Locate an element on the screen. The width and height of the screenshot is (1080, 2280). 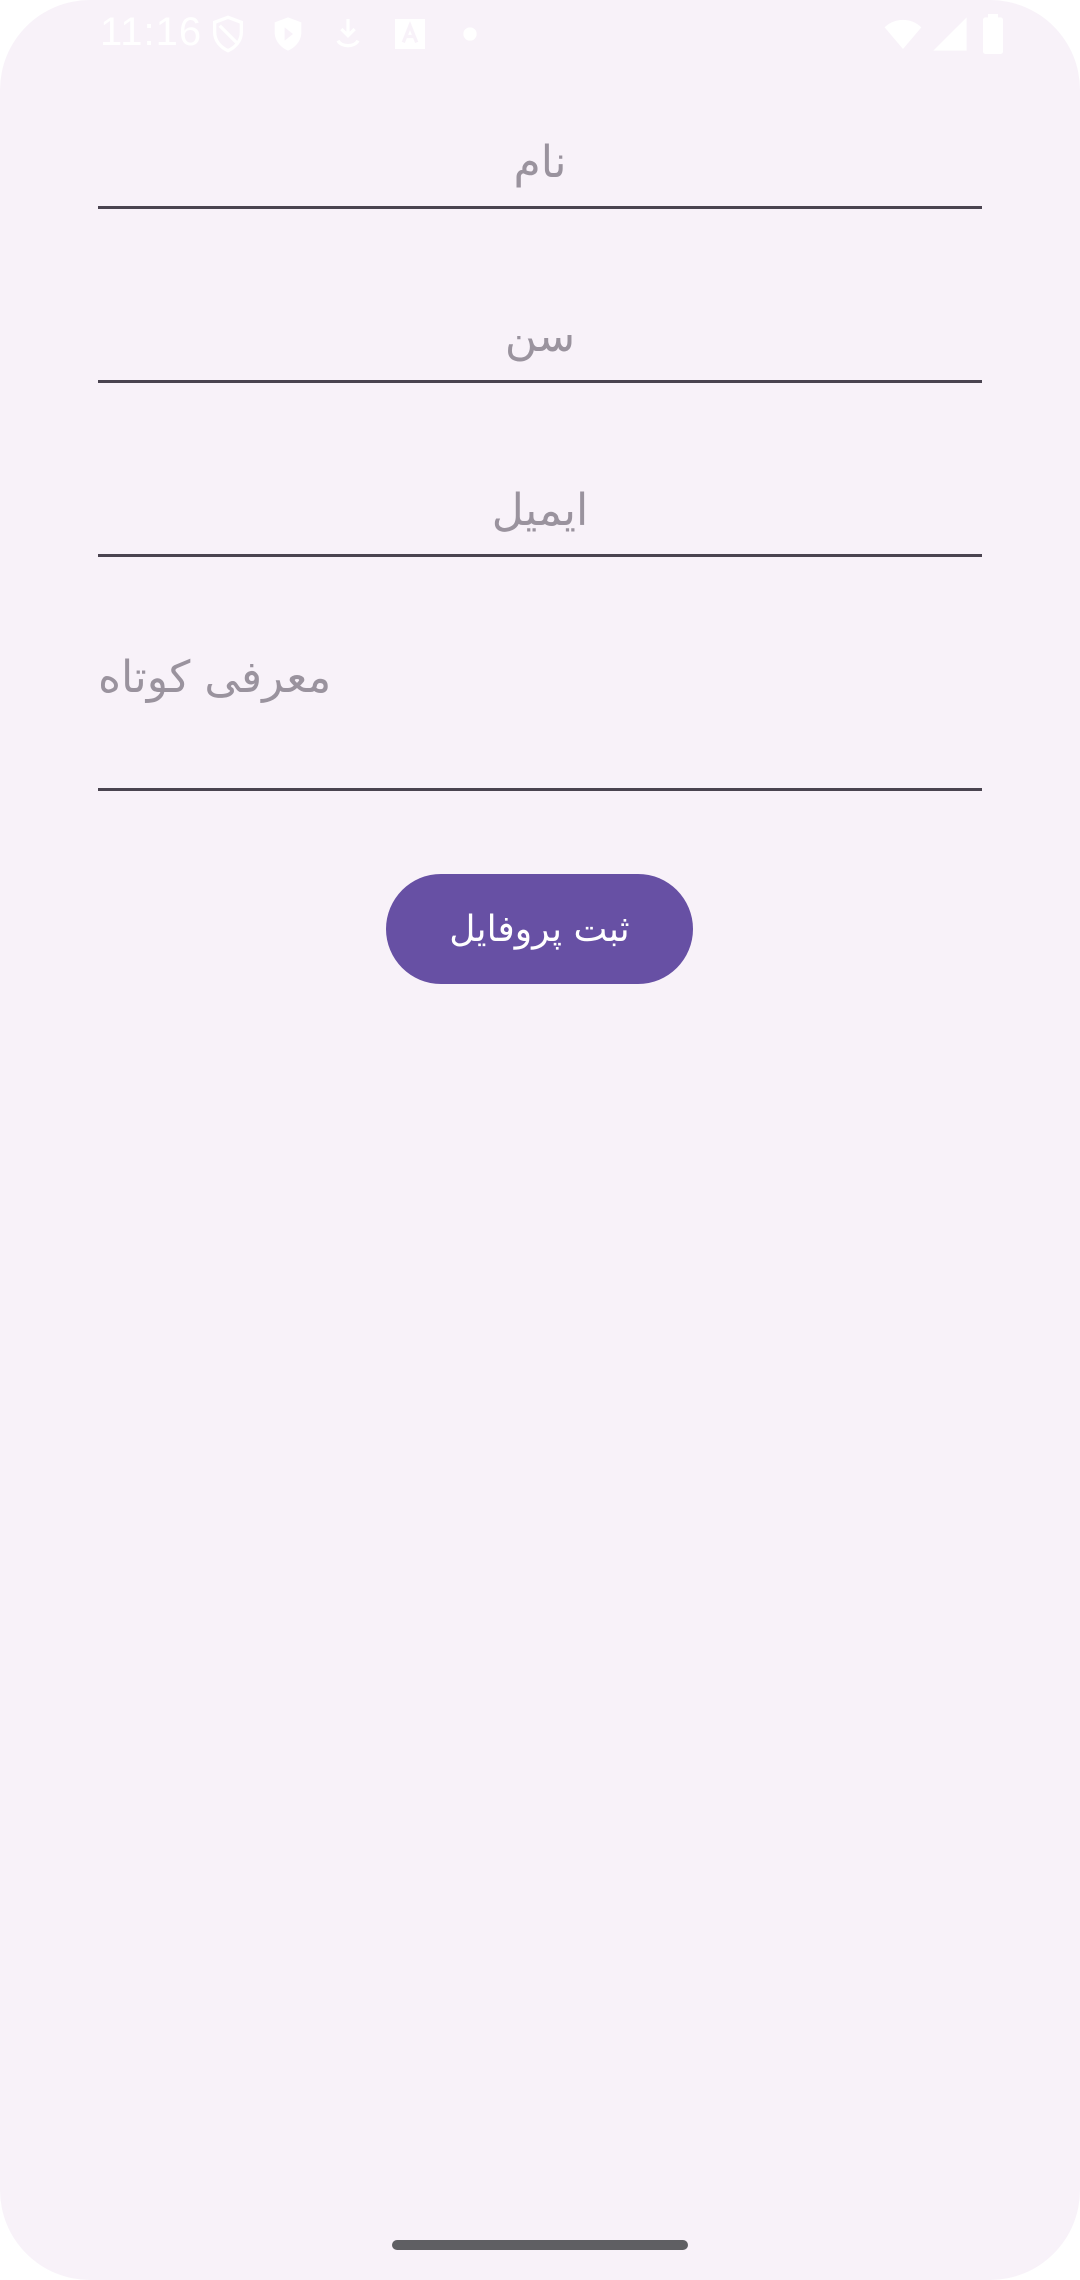
status-bar: 11:16 is located at coordinates (540, 33).